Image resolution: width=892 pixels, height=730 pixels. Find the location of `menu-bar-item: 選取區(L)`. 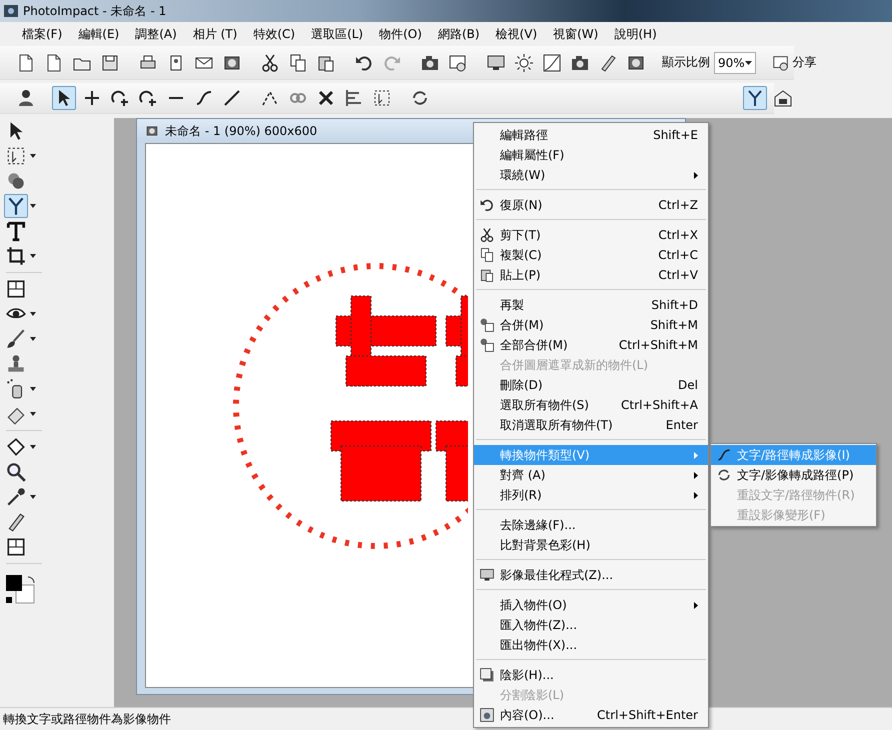

menu-bar-item: 選取區(L) is located at coordinates (337, 34).